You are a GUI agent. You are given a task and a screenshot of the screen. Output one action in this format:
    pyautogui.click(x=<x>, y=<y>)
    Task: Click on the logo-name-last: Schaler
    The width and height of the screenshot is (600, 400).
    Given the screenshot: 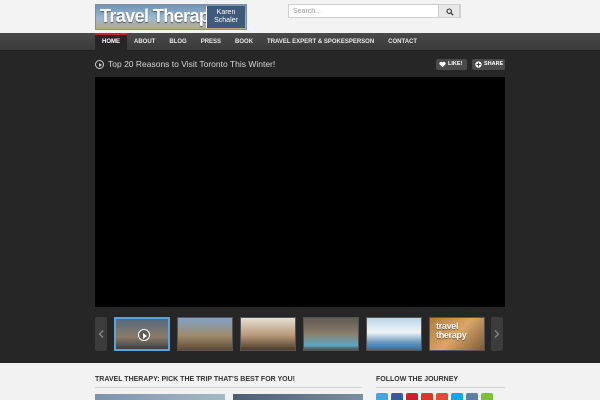 What is the action you would take?
    pyautogui.click(x=226, y=20)
    